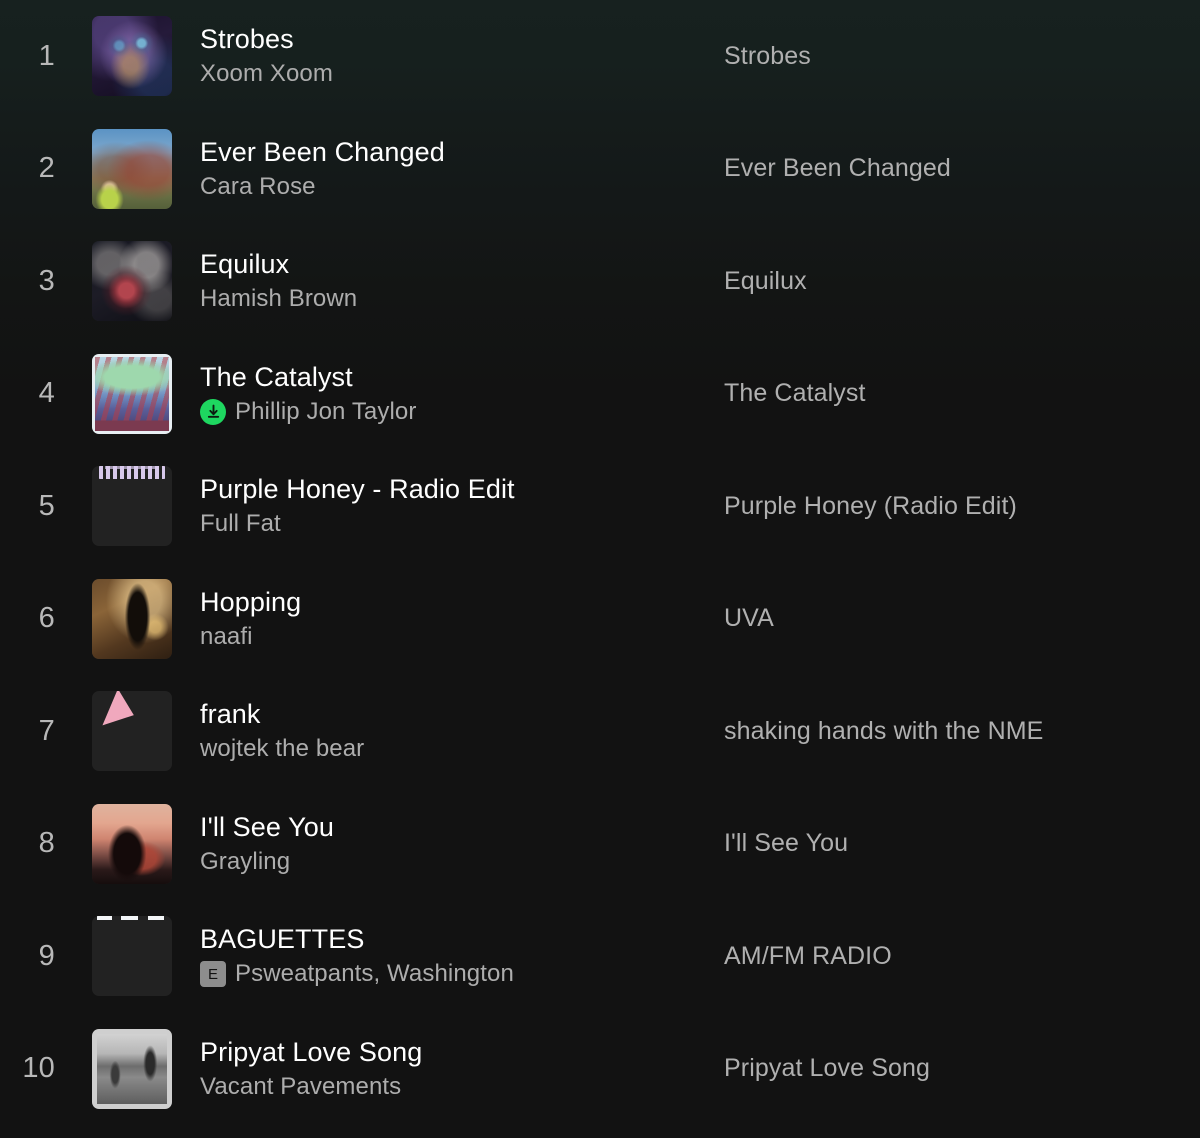 Image resolution: width=1200 pixels, height=1138 pixels. What do you see at coordinates (448, 731) in the screenshot?
I see `track-meta: frank wojtek the bear` at bounding box center [448, 731].